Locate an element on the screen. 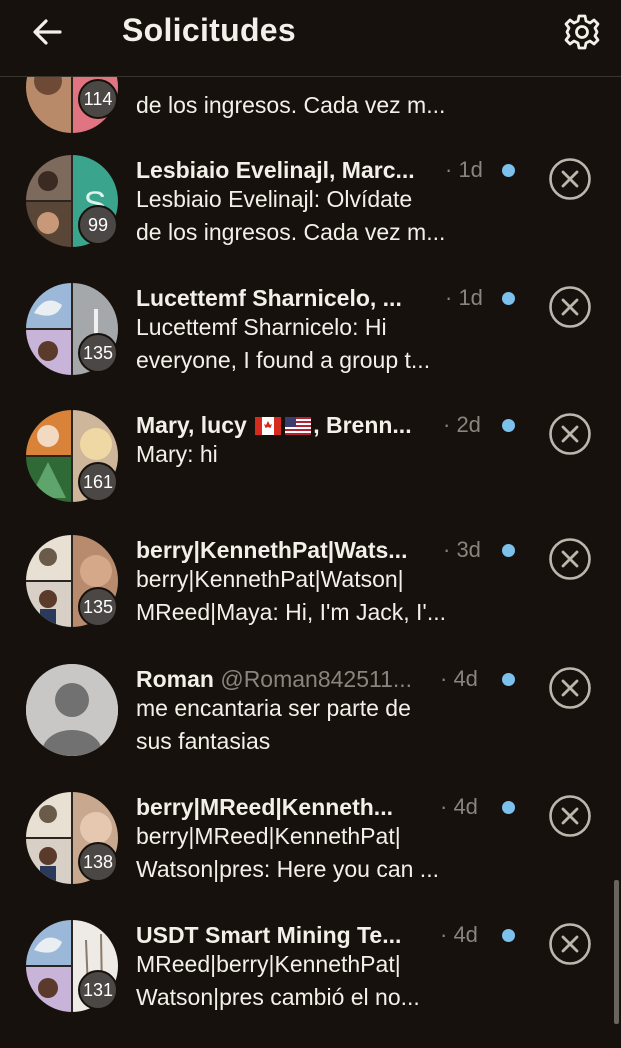  member-count: 131 is located at coordinates (98, 989).